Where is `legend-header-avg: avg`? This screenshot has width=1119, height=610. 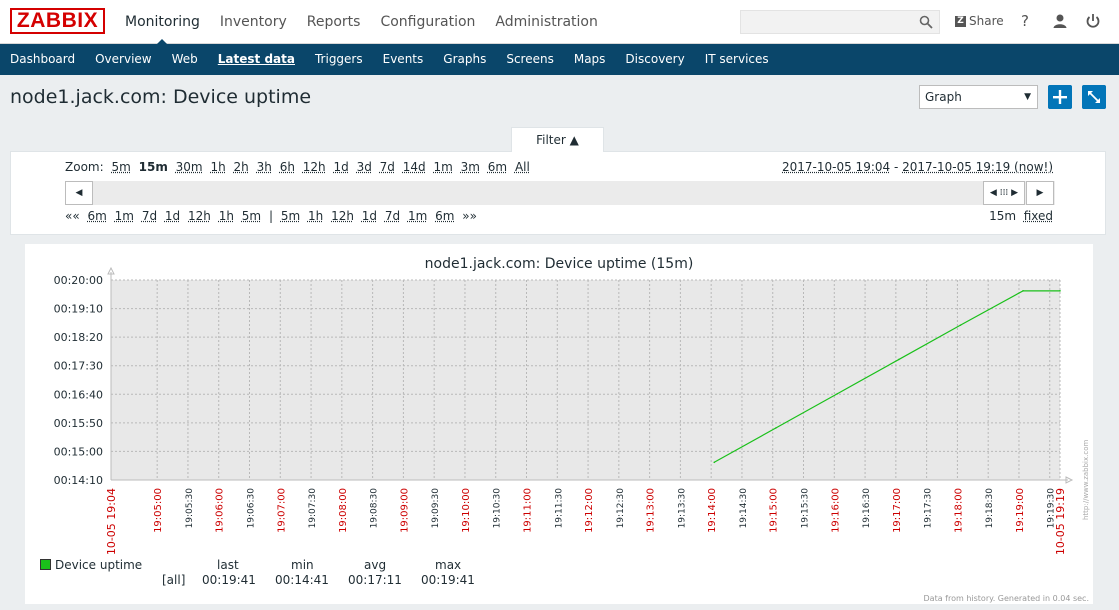
legend-header-avg: avg is located at coordinates (375, 565).